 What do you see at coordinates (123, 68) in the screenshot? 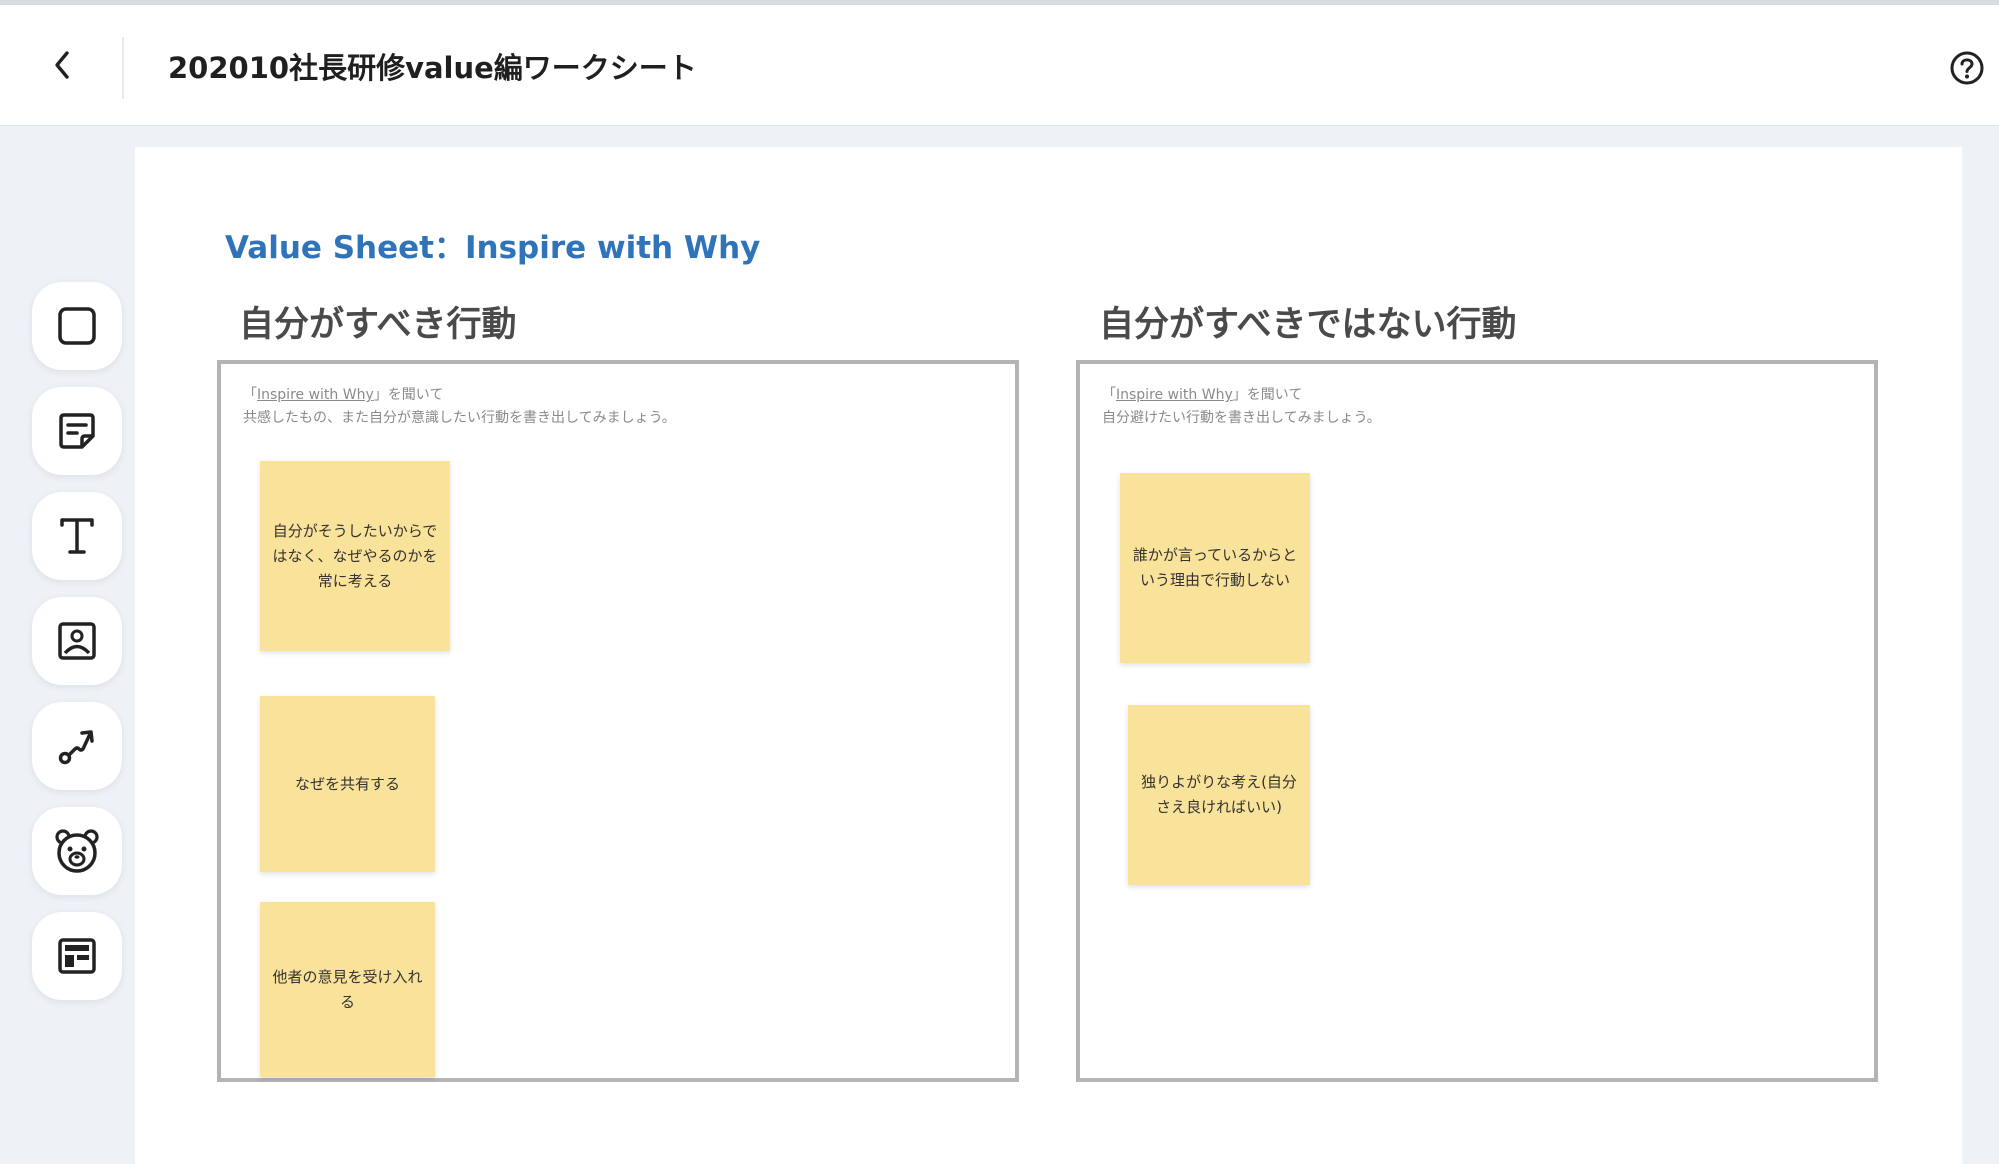
I see `header-divider` at bounding box center [123, 68].